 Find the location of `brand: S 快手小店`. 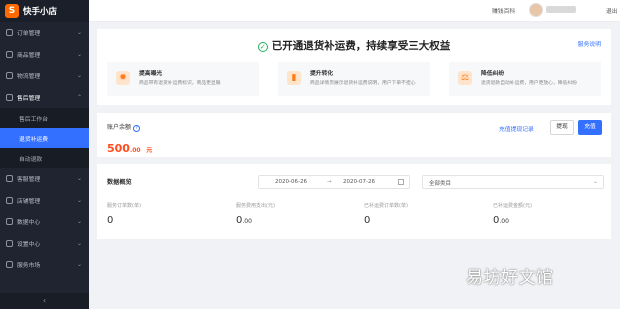

brand: S 快手小店 is located at coordinates (44, 11).